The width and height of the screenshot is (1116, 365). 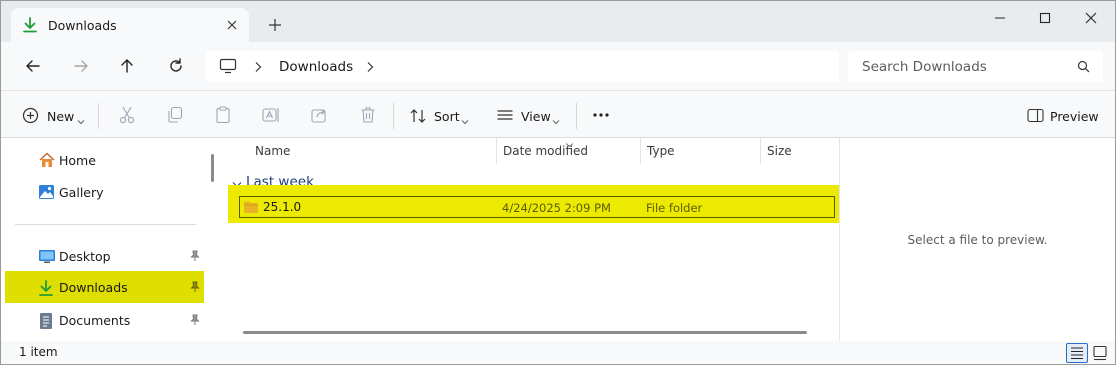 What do you see at coordinates (212, 168) in the screenshot?
I see `sidebar-scrollbar` at bounding box center [212, 168].